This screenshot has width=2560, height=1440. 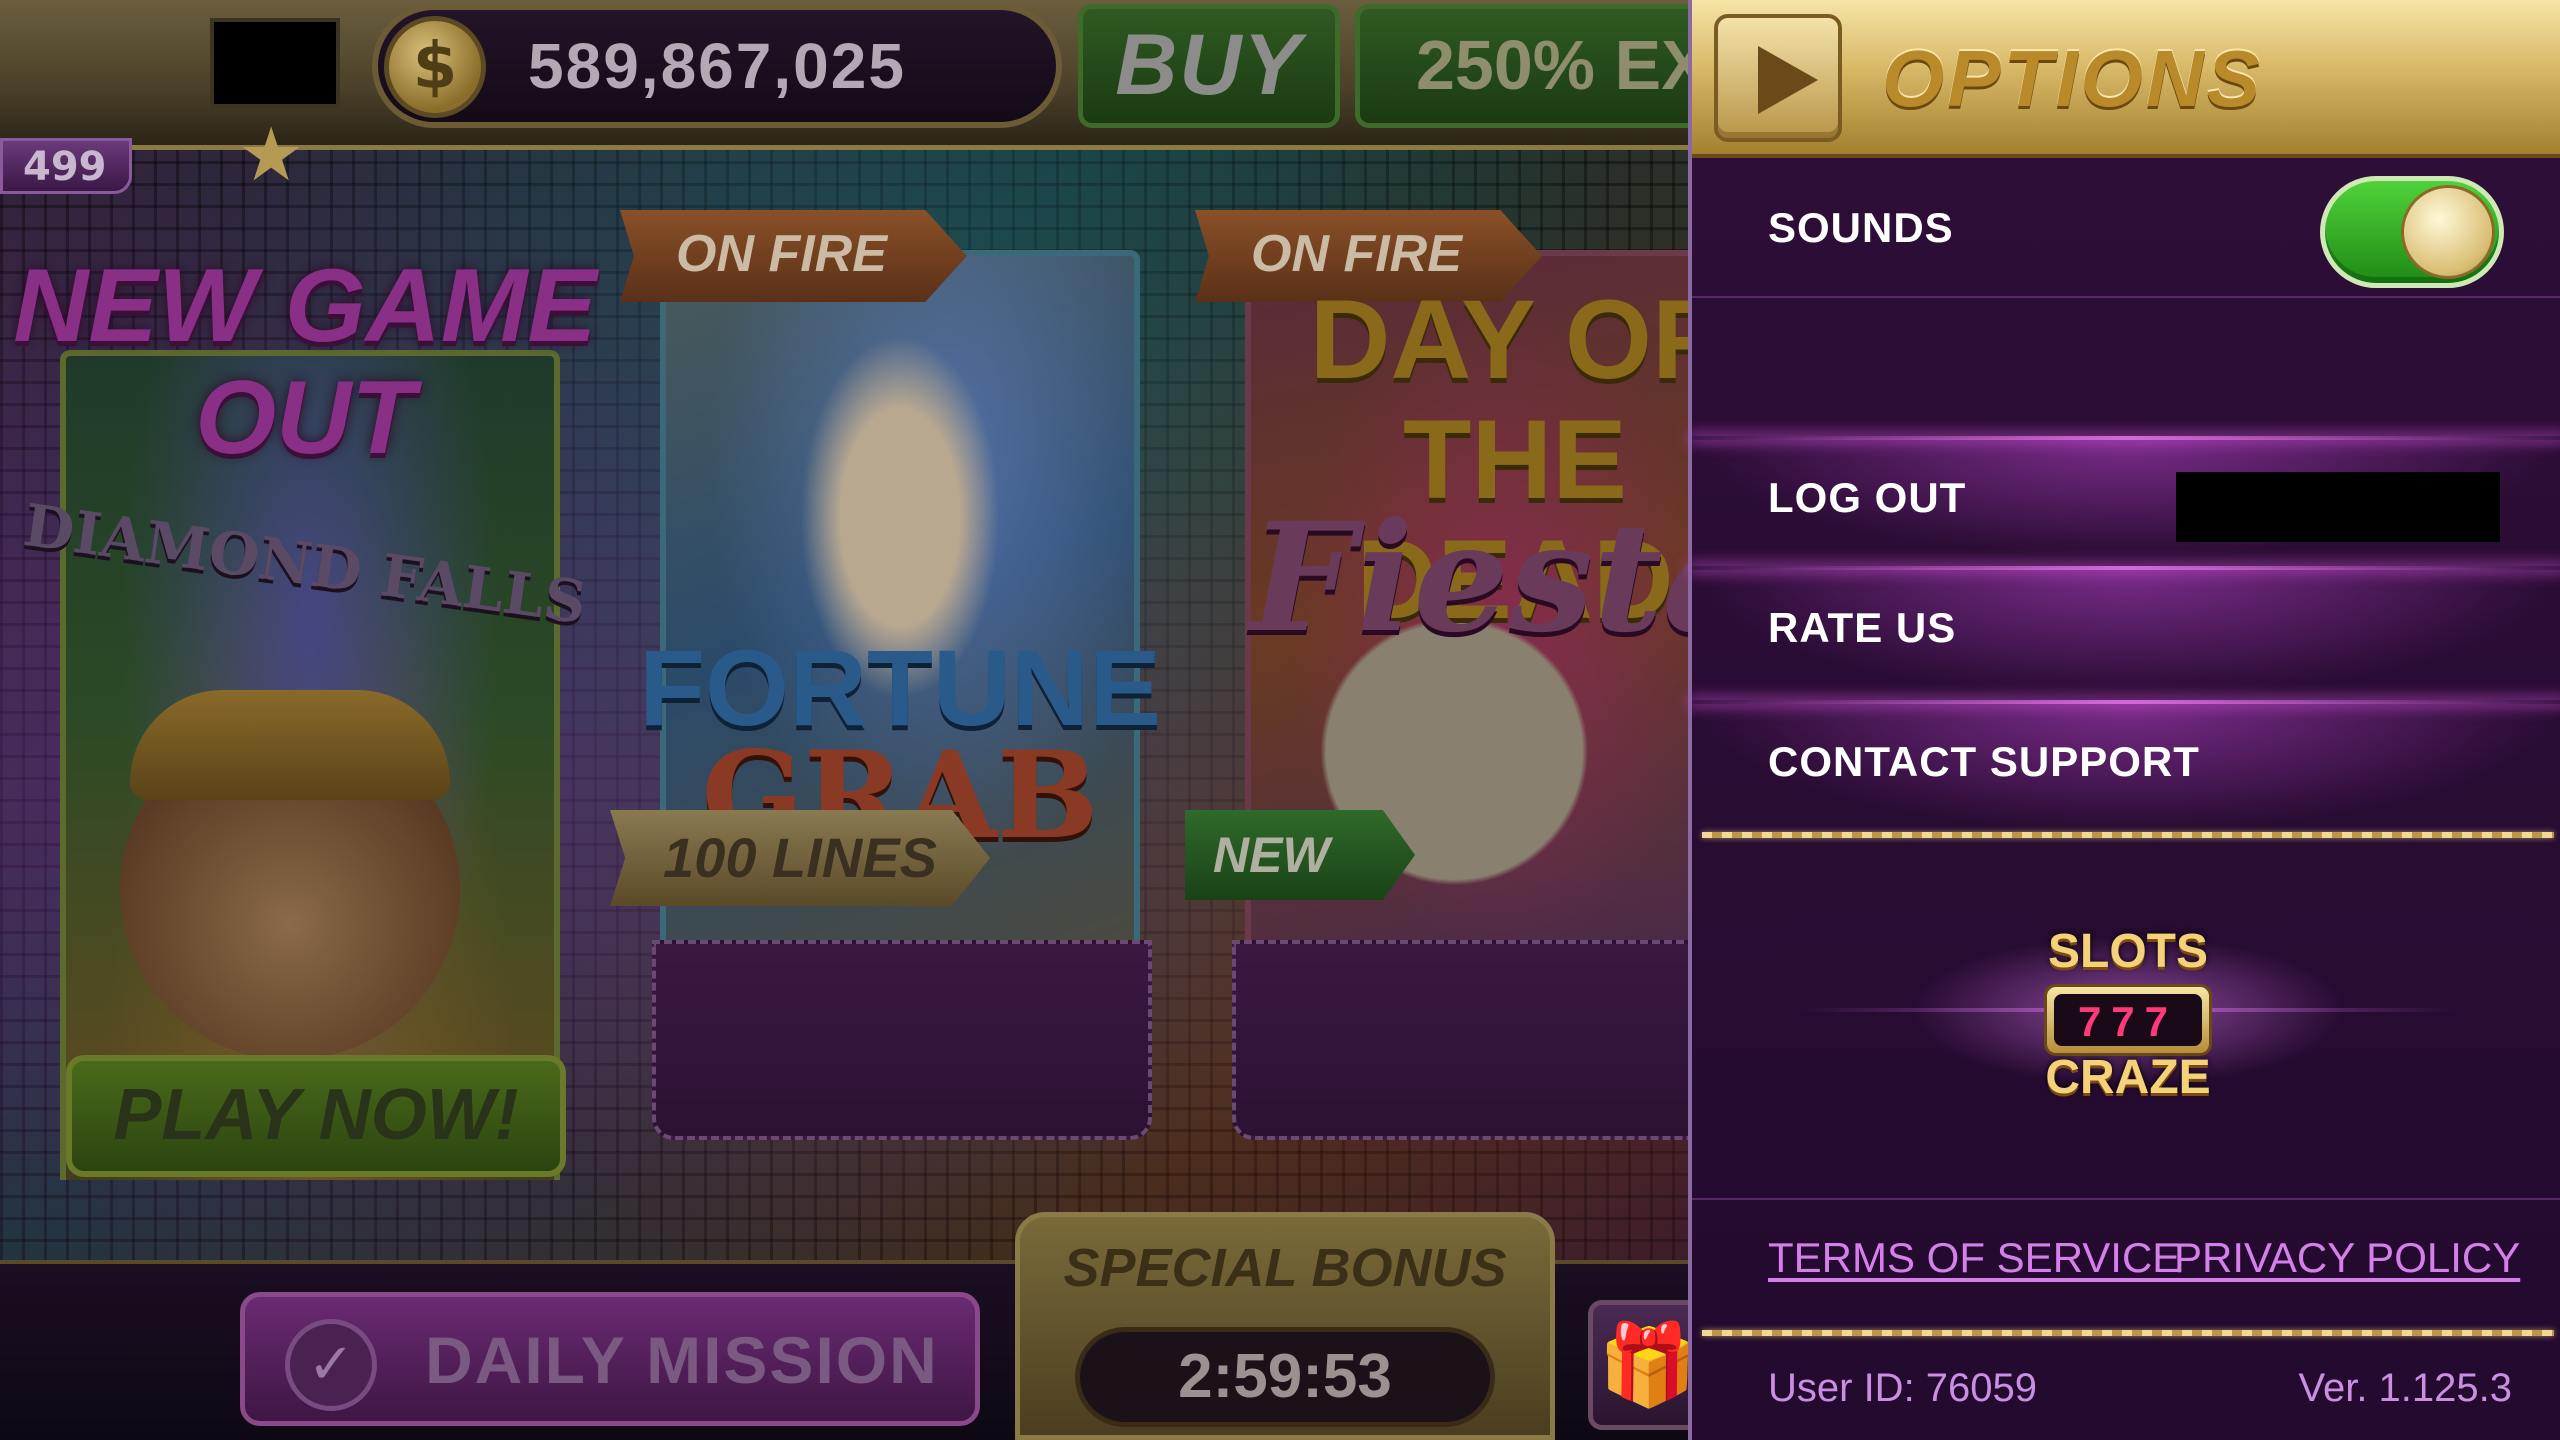 What do you see at coordinates (1638, 1365) in the screenshot?
I see `gift-icon: 🎁` at bounding box center [1638, 1365].